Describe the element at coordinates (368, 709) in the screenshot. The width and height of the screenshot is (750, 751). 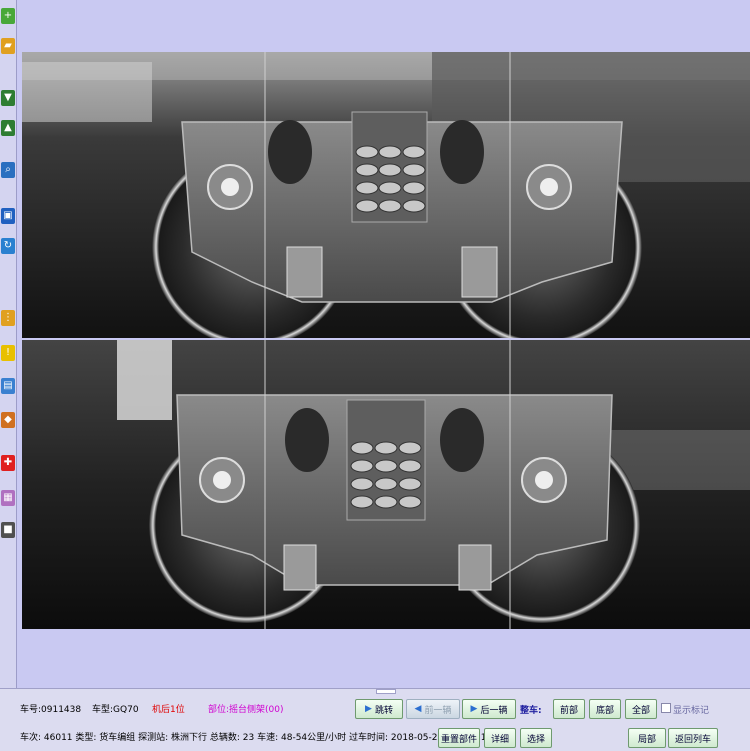
I see `play-icon: ▶` at that location.